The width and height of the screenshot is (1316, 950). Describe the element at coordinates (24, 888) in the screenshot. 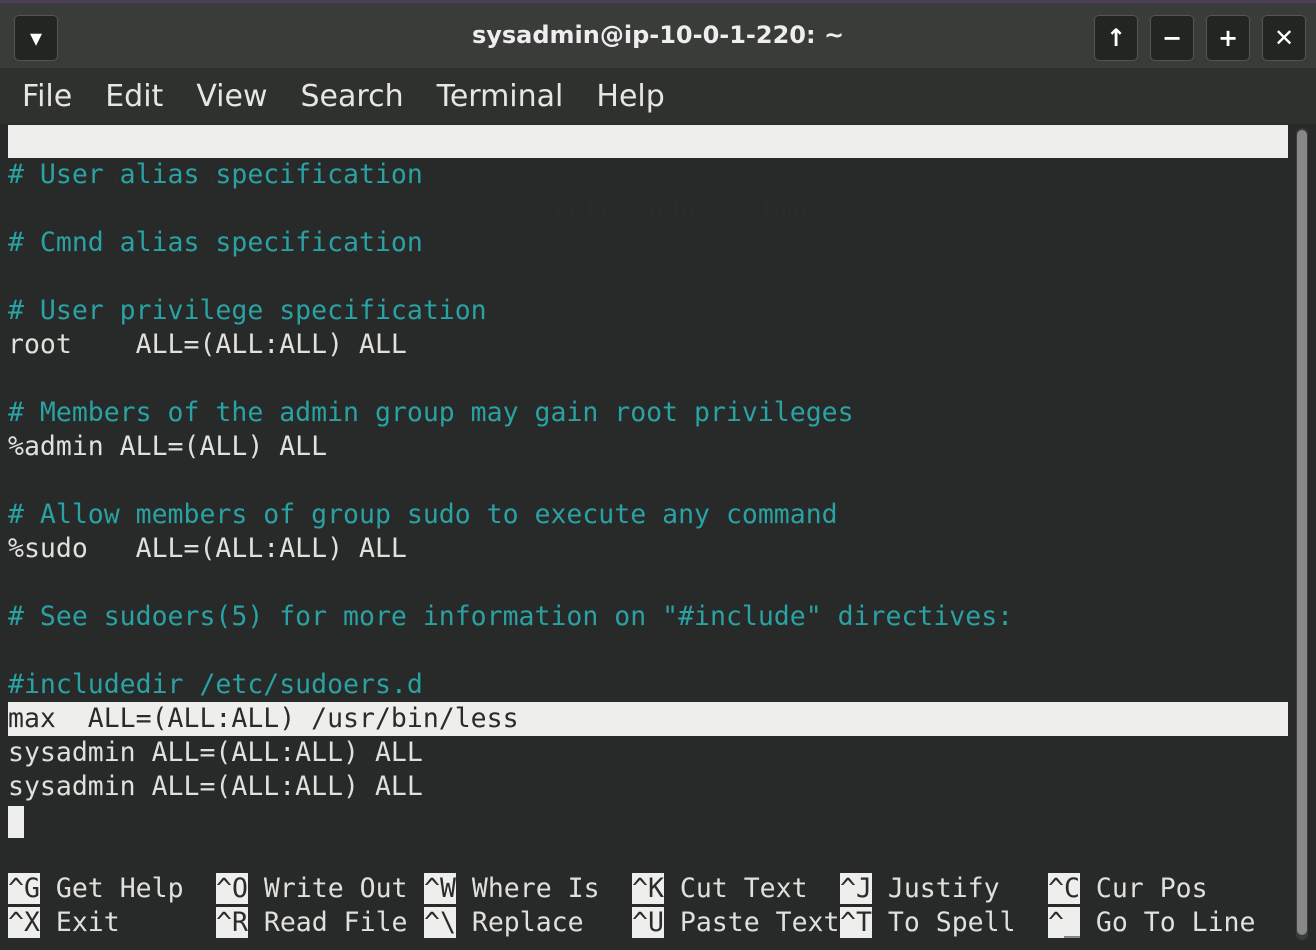

I see `shortcut-key: ^G` at that location.